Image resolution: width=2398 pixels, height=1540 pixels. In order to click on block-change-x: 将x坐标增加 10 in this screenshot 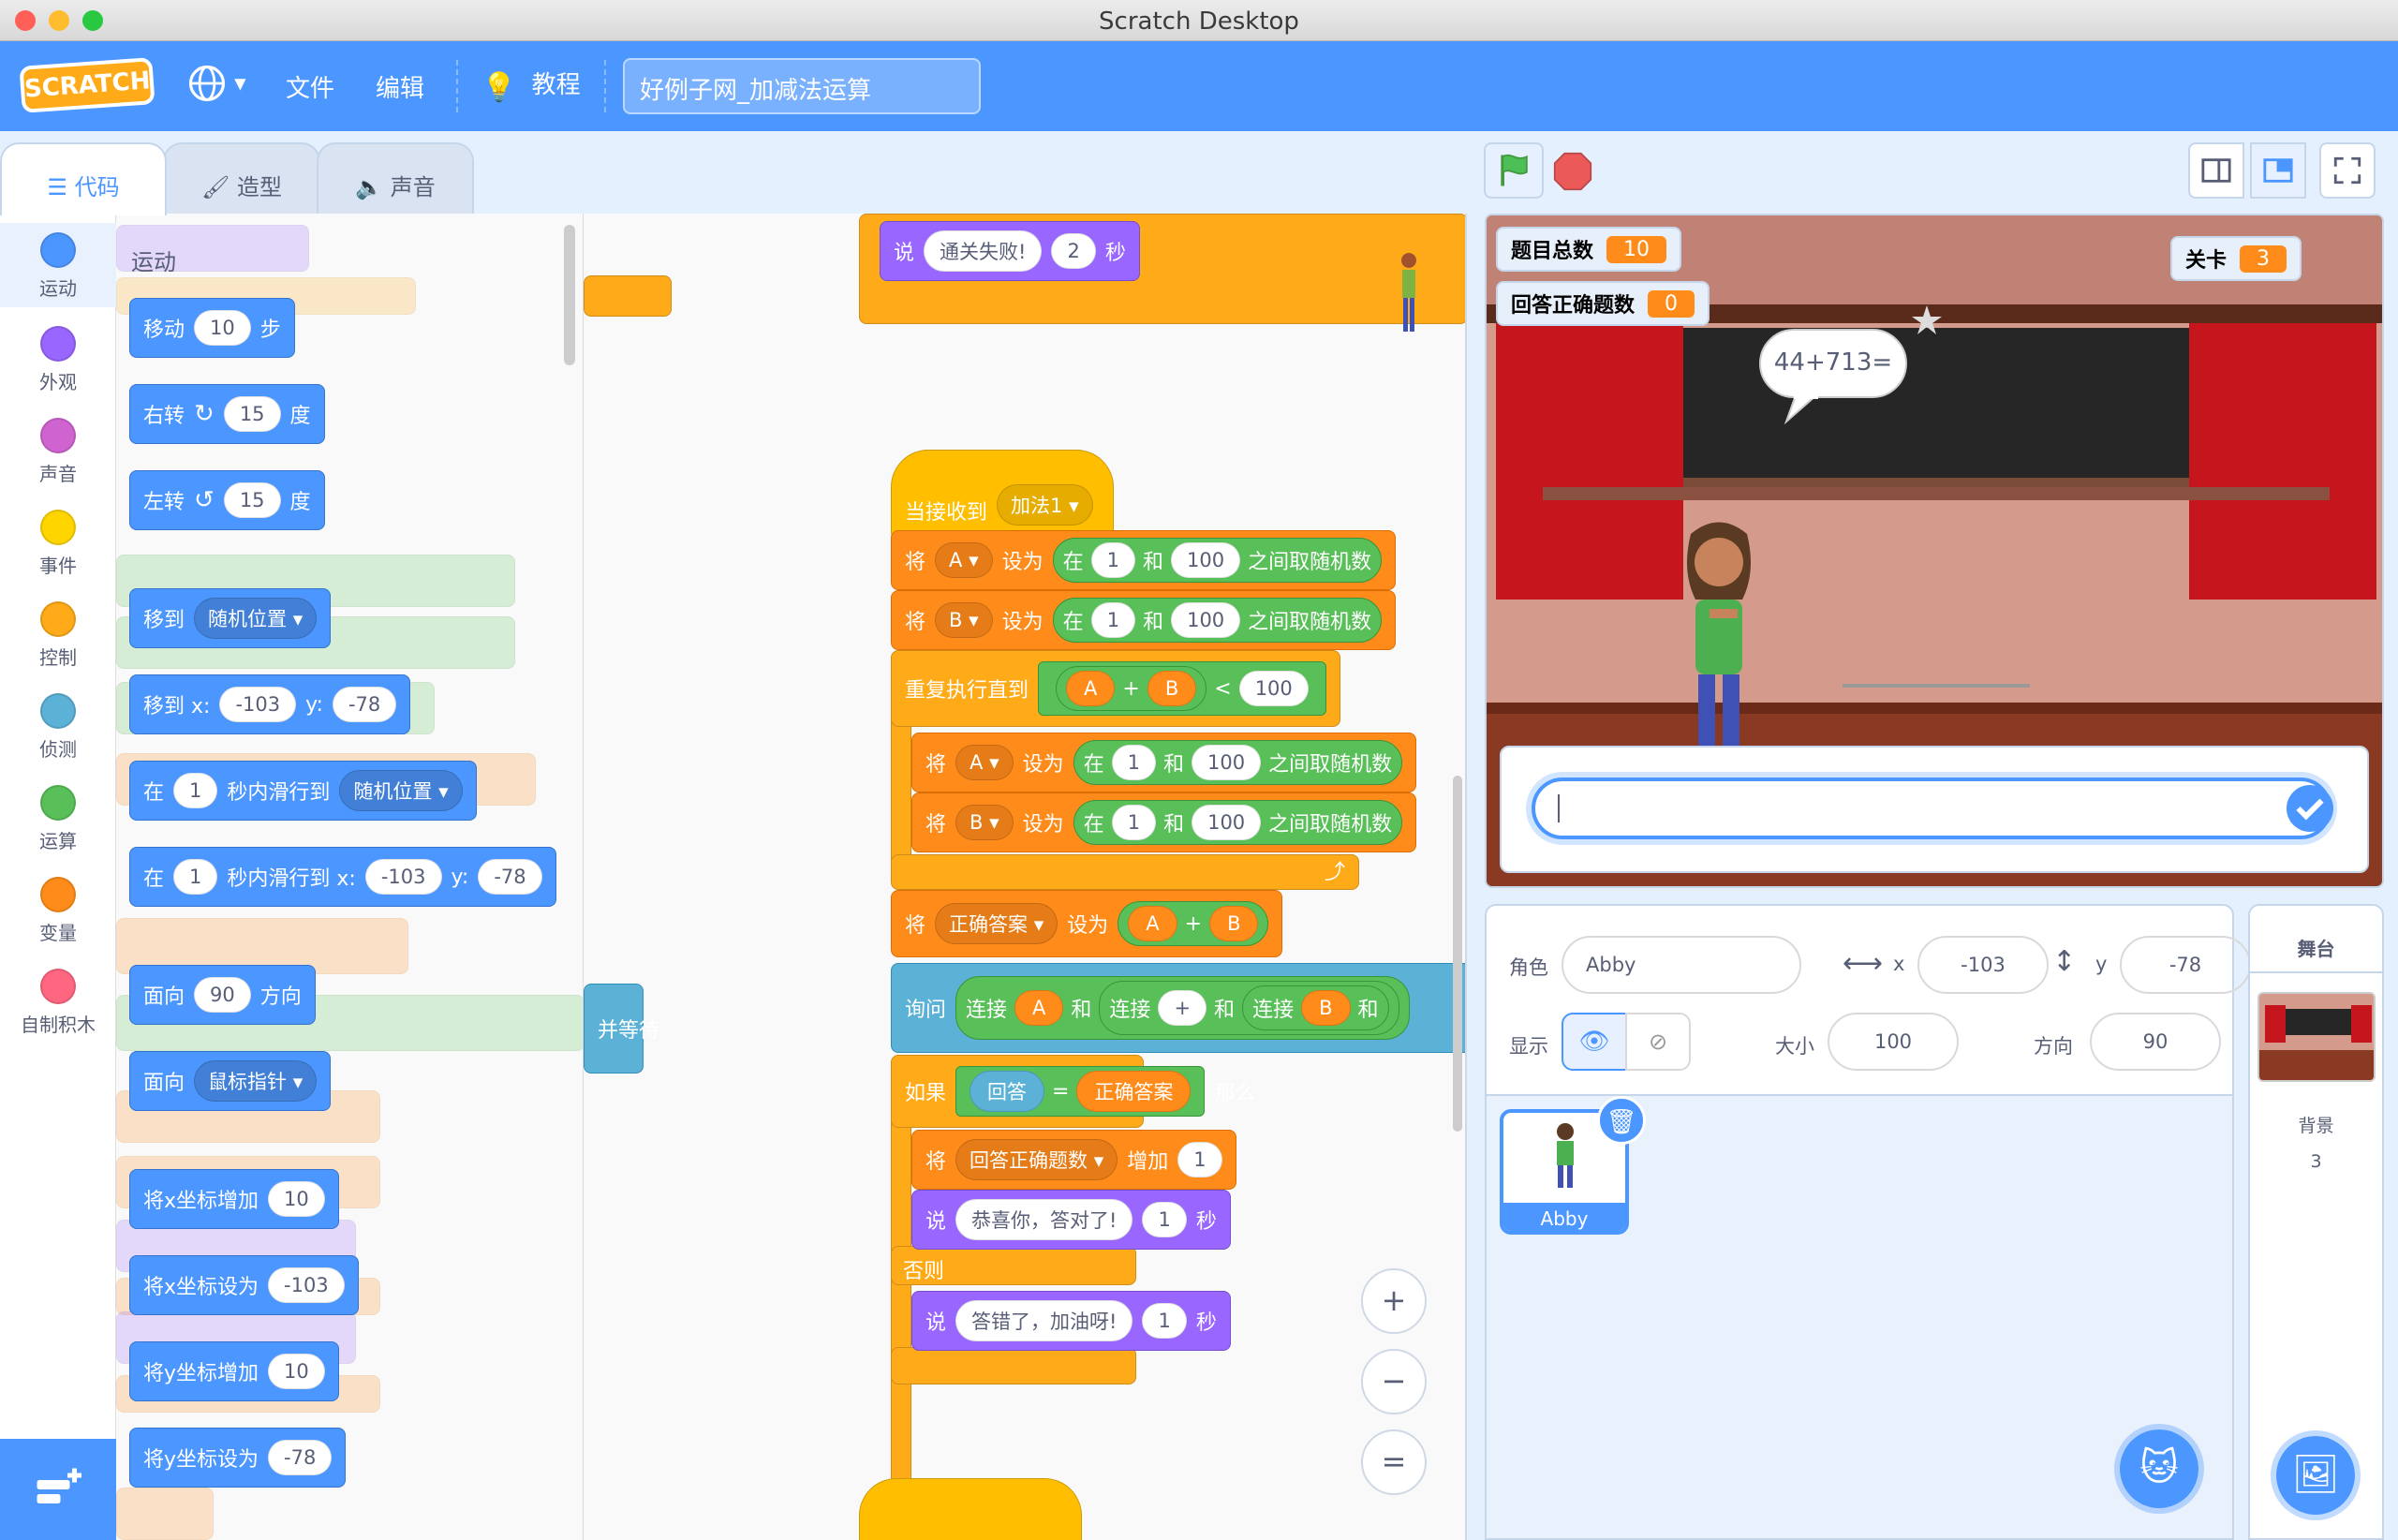, I will do `click(234, 1199)`.